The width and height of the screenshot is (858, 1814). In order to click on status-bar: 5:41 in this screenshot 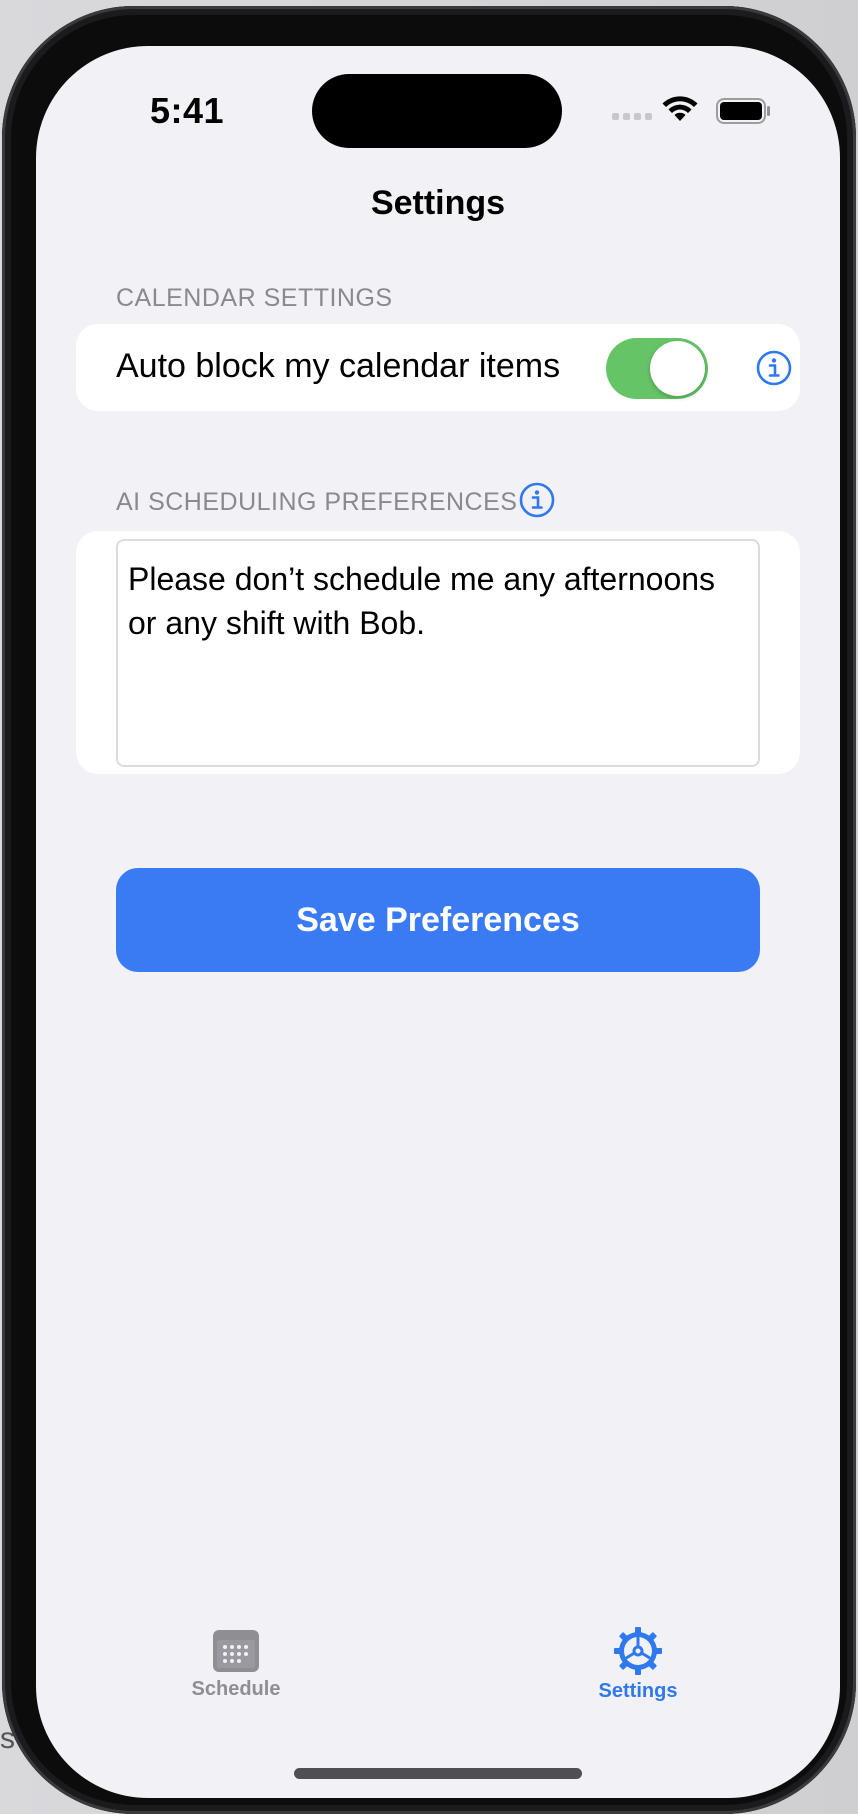, I will do `click(438, 97)`.